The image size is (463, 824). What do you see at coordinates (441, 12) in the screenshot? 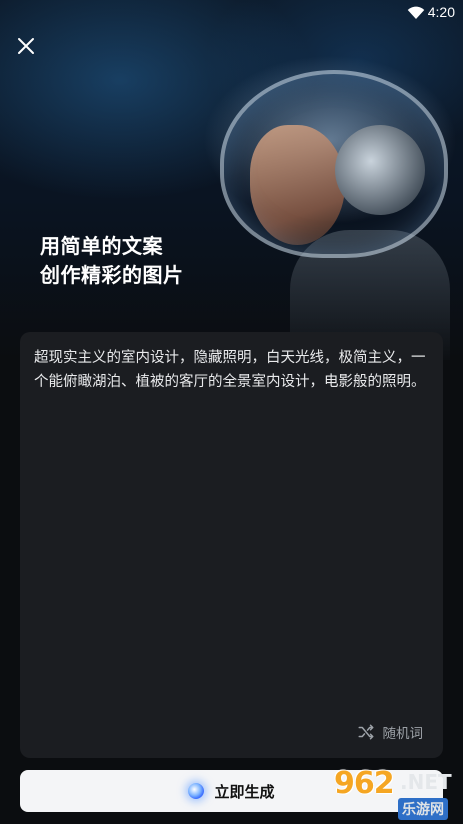
I see `status-time: 4:20` at bounding box center [441, 12].